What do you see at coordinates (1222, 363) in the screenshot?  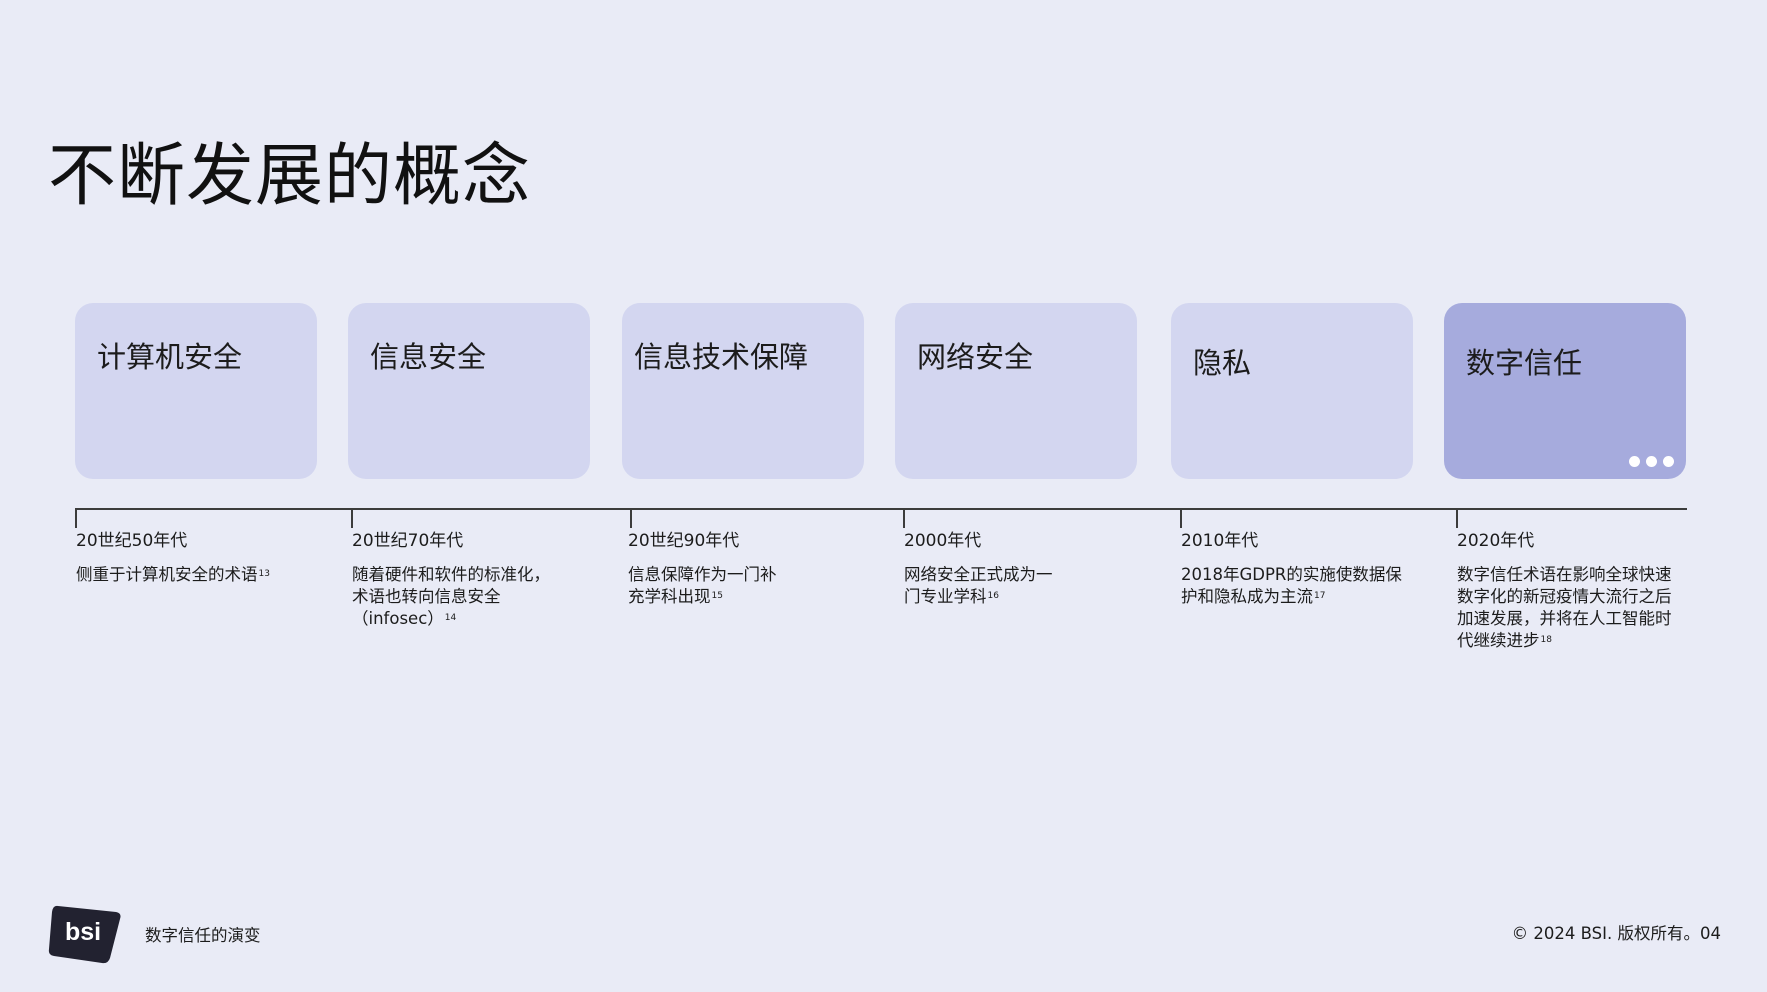 I see `card-title: 隐私` at bounding box center [1222, 363].